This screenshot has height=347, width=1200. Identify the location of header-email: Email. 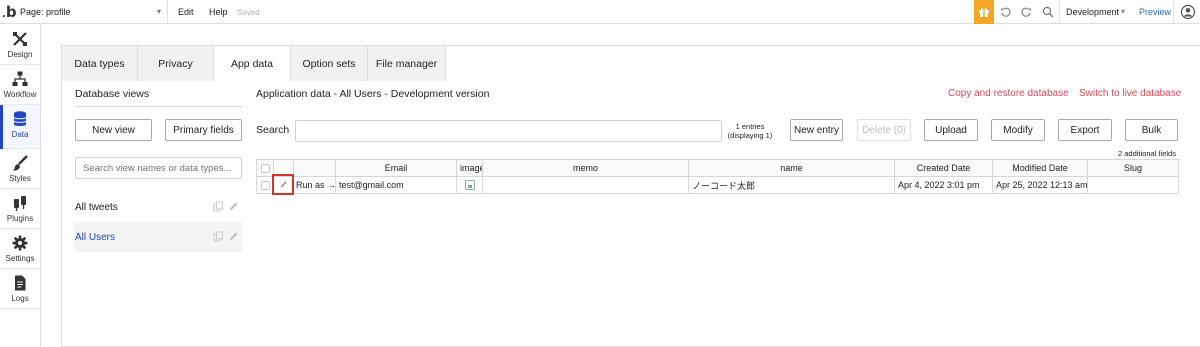
(396, 168).